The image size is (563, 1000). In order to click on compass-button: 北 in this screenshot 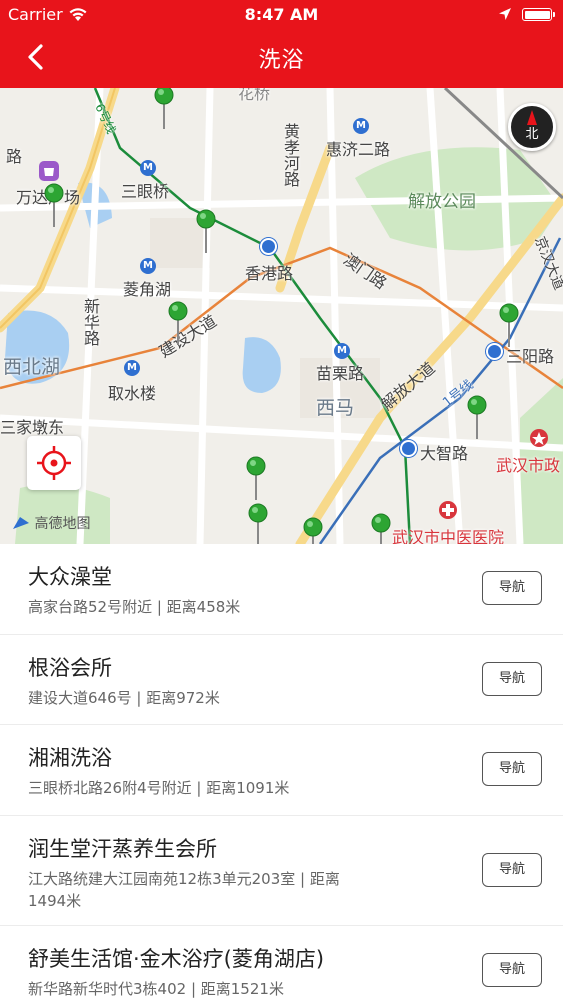, I will do `click(532, 127)`.